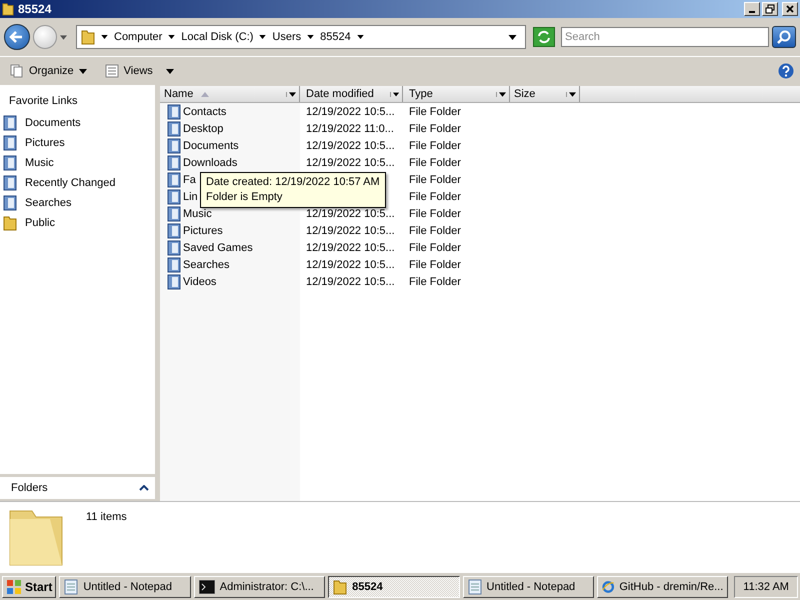 The height and width of the screenshot is (600, 800). I want to click on sidebar-item: Documents, so click(77, 123).